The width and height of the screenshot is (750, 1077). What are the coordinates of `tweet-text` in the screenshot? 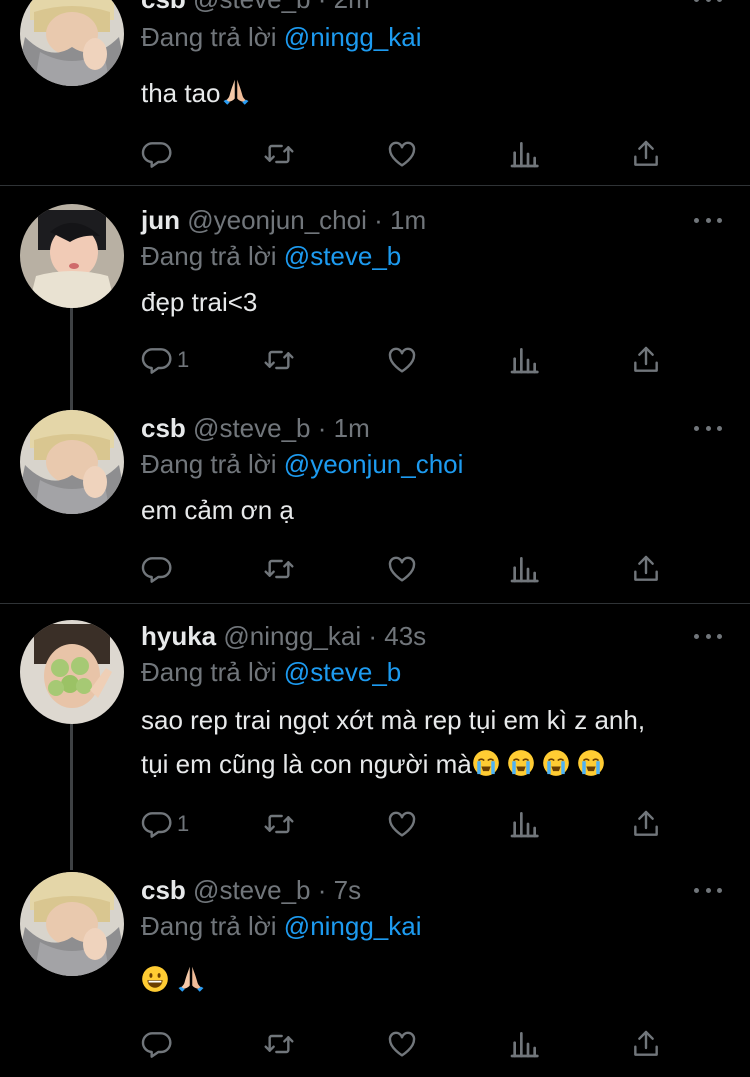 It's located at (436, 980).